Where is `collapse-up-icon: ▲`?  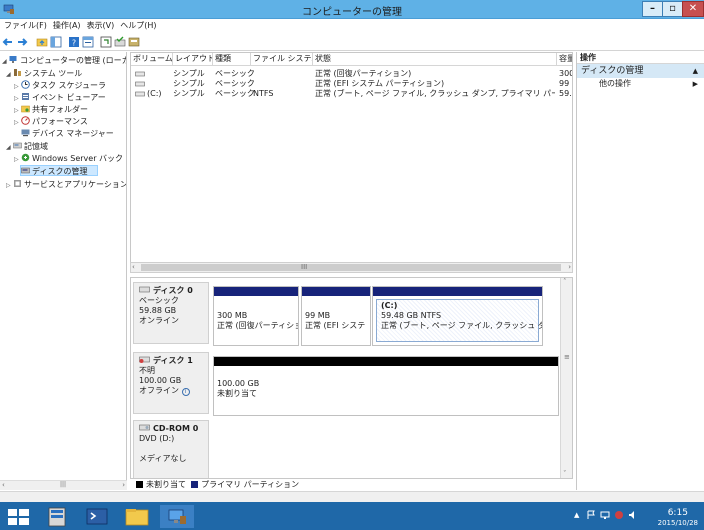 collapse-up-icon: ▲ is located at coordinates (695, 71).